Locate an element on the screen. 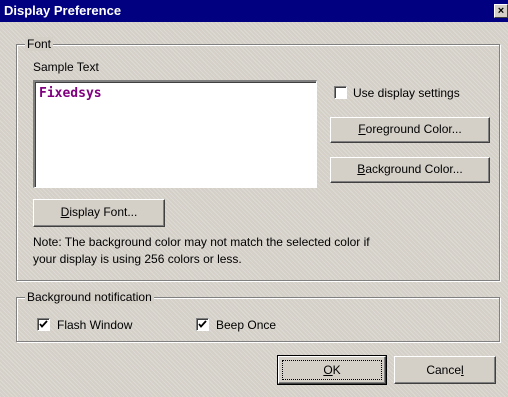 Image resolution: width=508 pixels, height=397 pixels. flash-window-label: Flash Window is located at coordinates (94, 325).